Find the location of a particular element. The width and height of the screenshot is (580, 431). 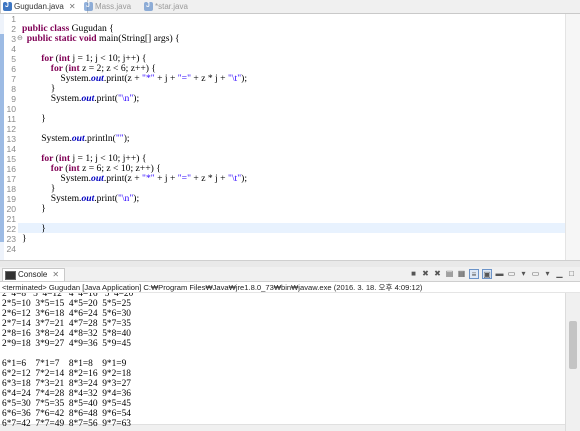

tab-label: Gugudan.java is located at coordinates (39, 6).